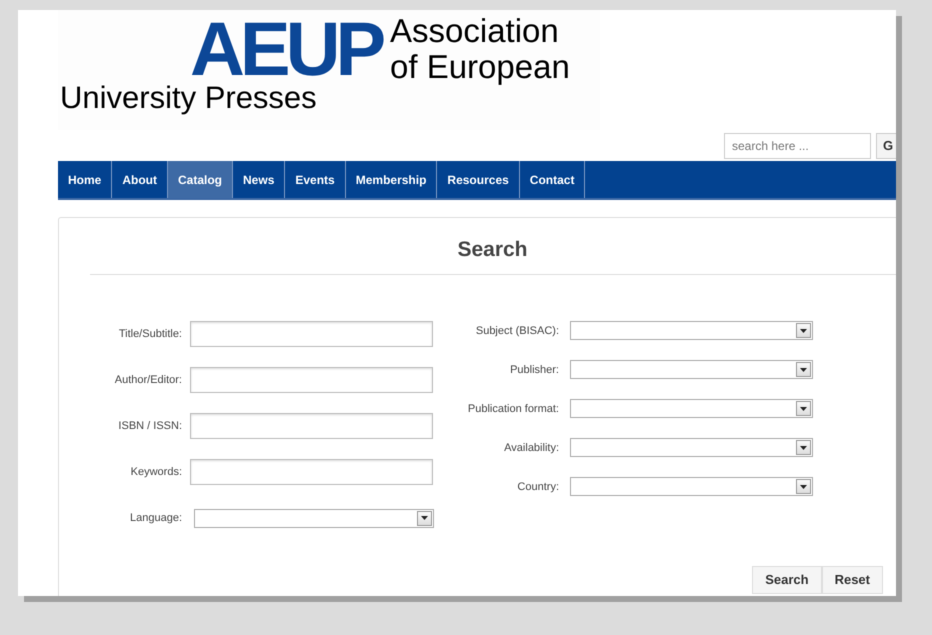 Image resolution: width=932 pixels, height=635 pixels. What do you see at coordinates (537, 487) in the screenshot?
I see `field-label: Country:` at bounding box center [537, 487].